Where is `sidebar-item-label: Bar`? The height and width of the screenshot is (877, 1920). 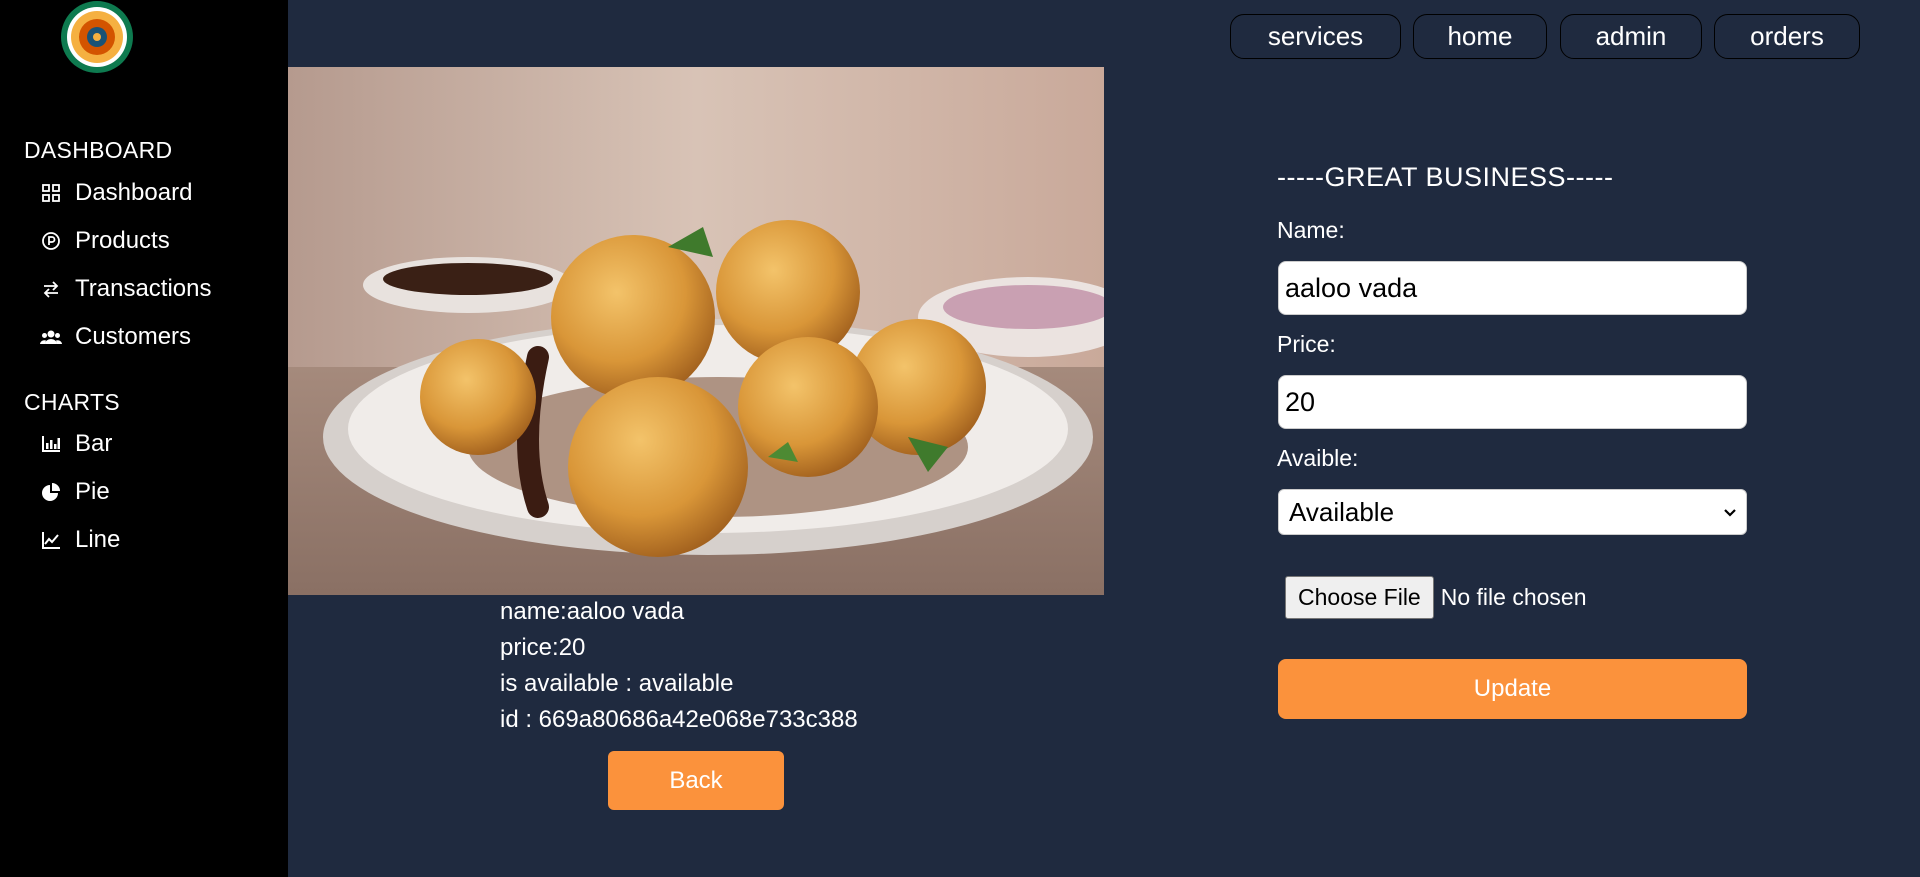 sidebar-item-label: Bar is located at coordinates (94, 443).